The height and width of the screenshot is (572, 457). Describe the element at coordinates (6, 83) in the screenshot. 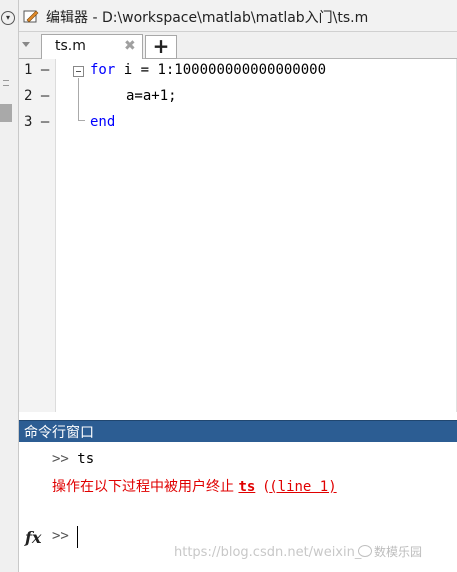

I see `drag-handle-icon` at that location.